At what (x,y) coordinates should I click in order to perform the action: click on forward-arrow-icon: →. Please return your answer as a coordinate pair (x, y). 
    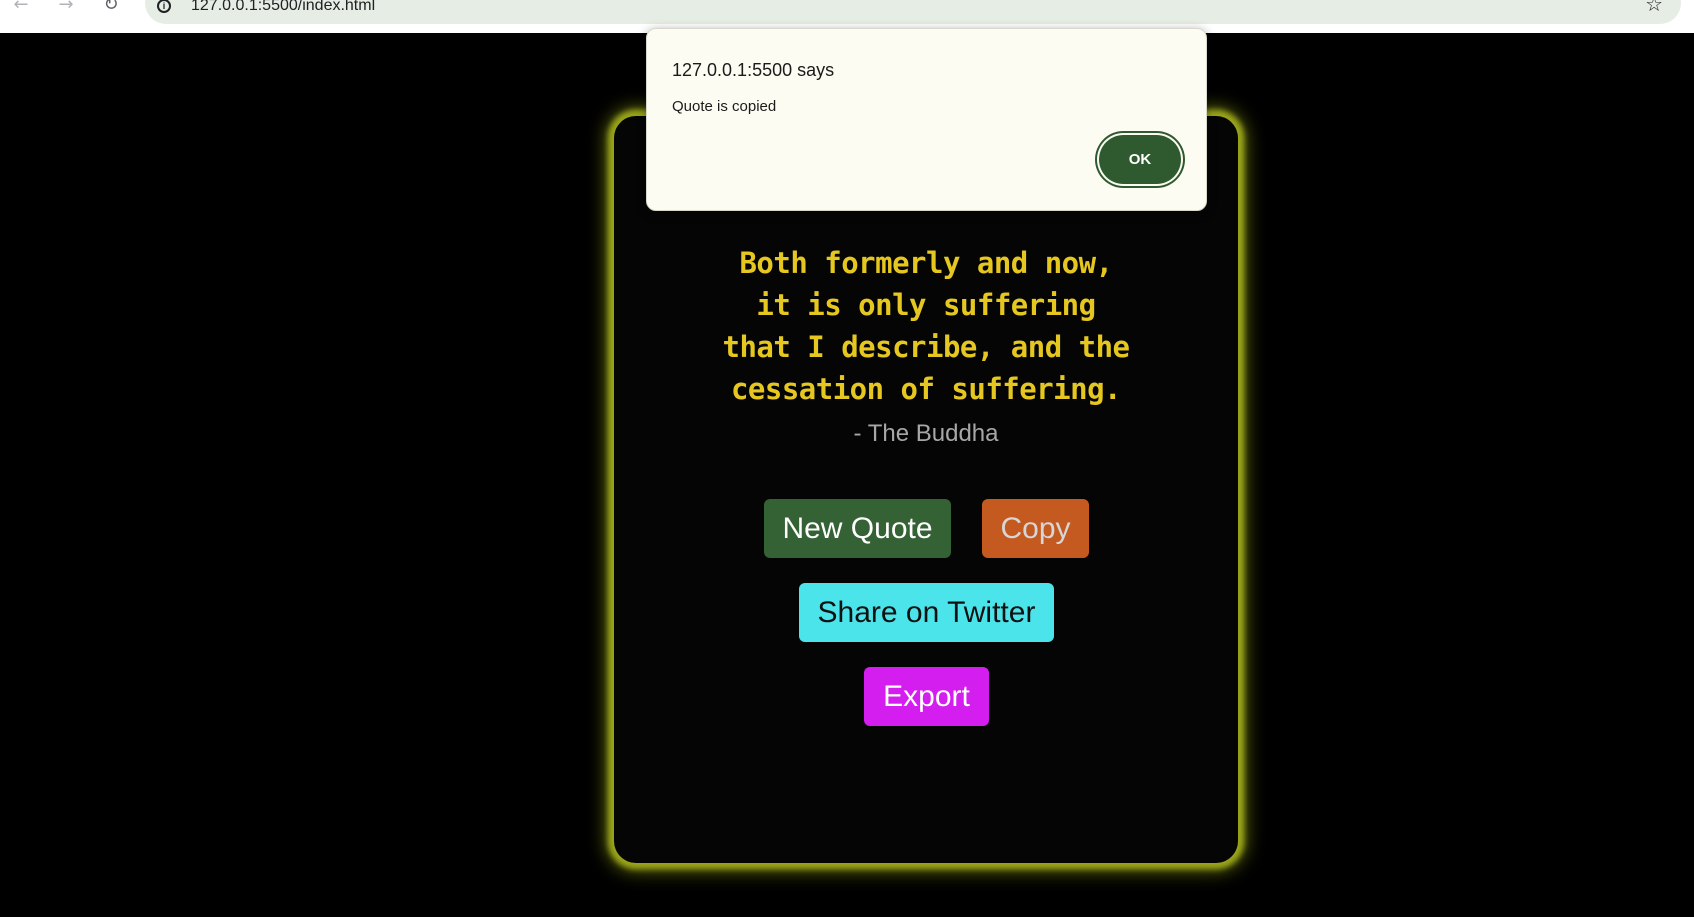
    Looking at the image, I should click on (66, 7).